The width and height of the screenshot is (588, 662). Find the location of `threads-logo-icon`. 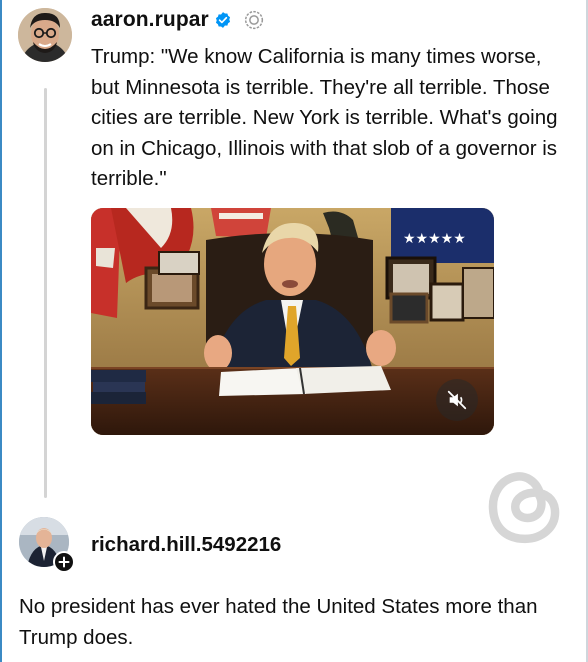

threads-logo-icon is located at coordinates (524, 508).